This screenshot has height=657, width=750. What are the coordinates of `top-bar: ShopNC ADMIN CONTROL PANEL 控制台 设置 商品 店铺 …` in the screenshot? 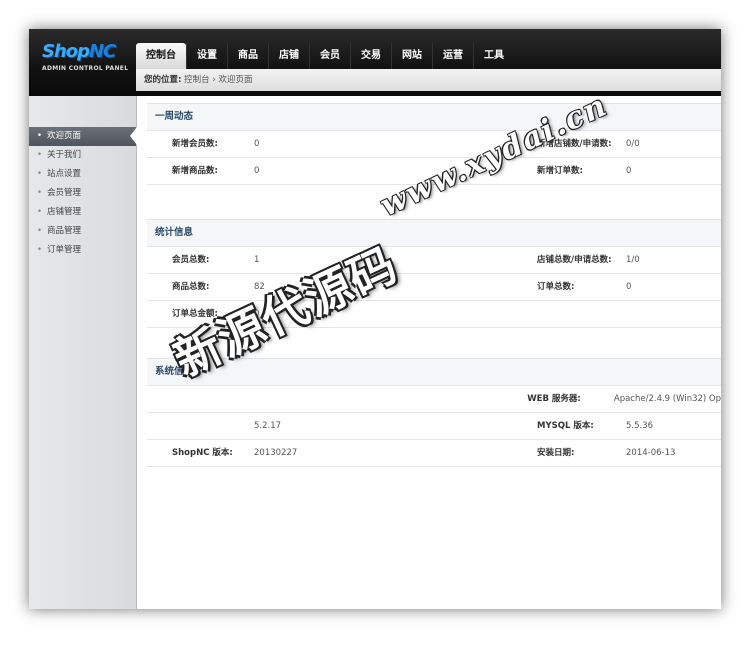 It's located at (375, 62).